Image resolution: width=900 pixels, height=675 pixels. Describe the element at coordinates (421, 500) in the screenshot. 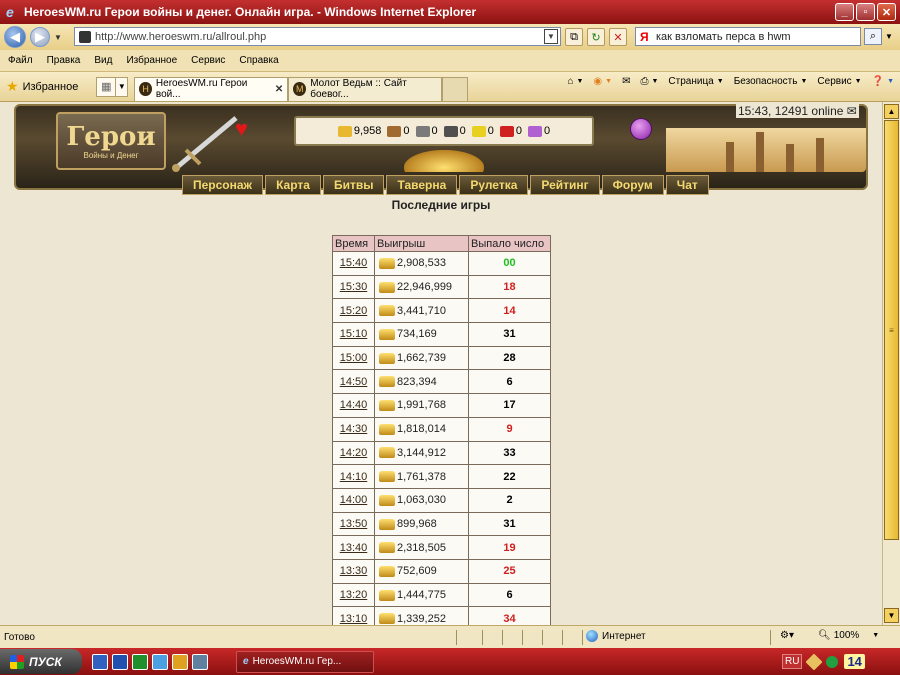

I see `winnings-cell: 1,063,030` at that location.